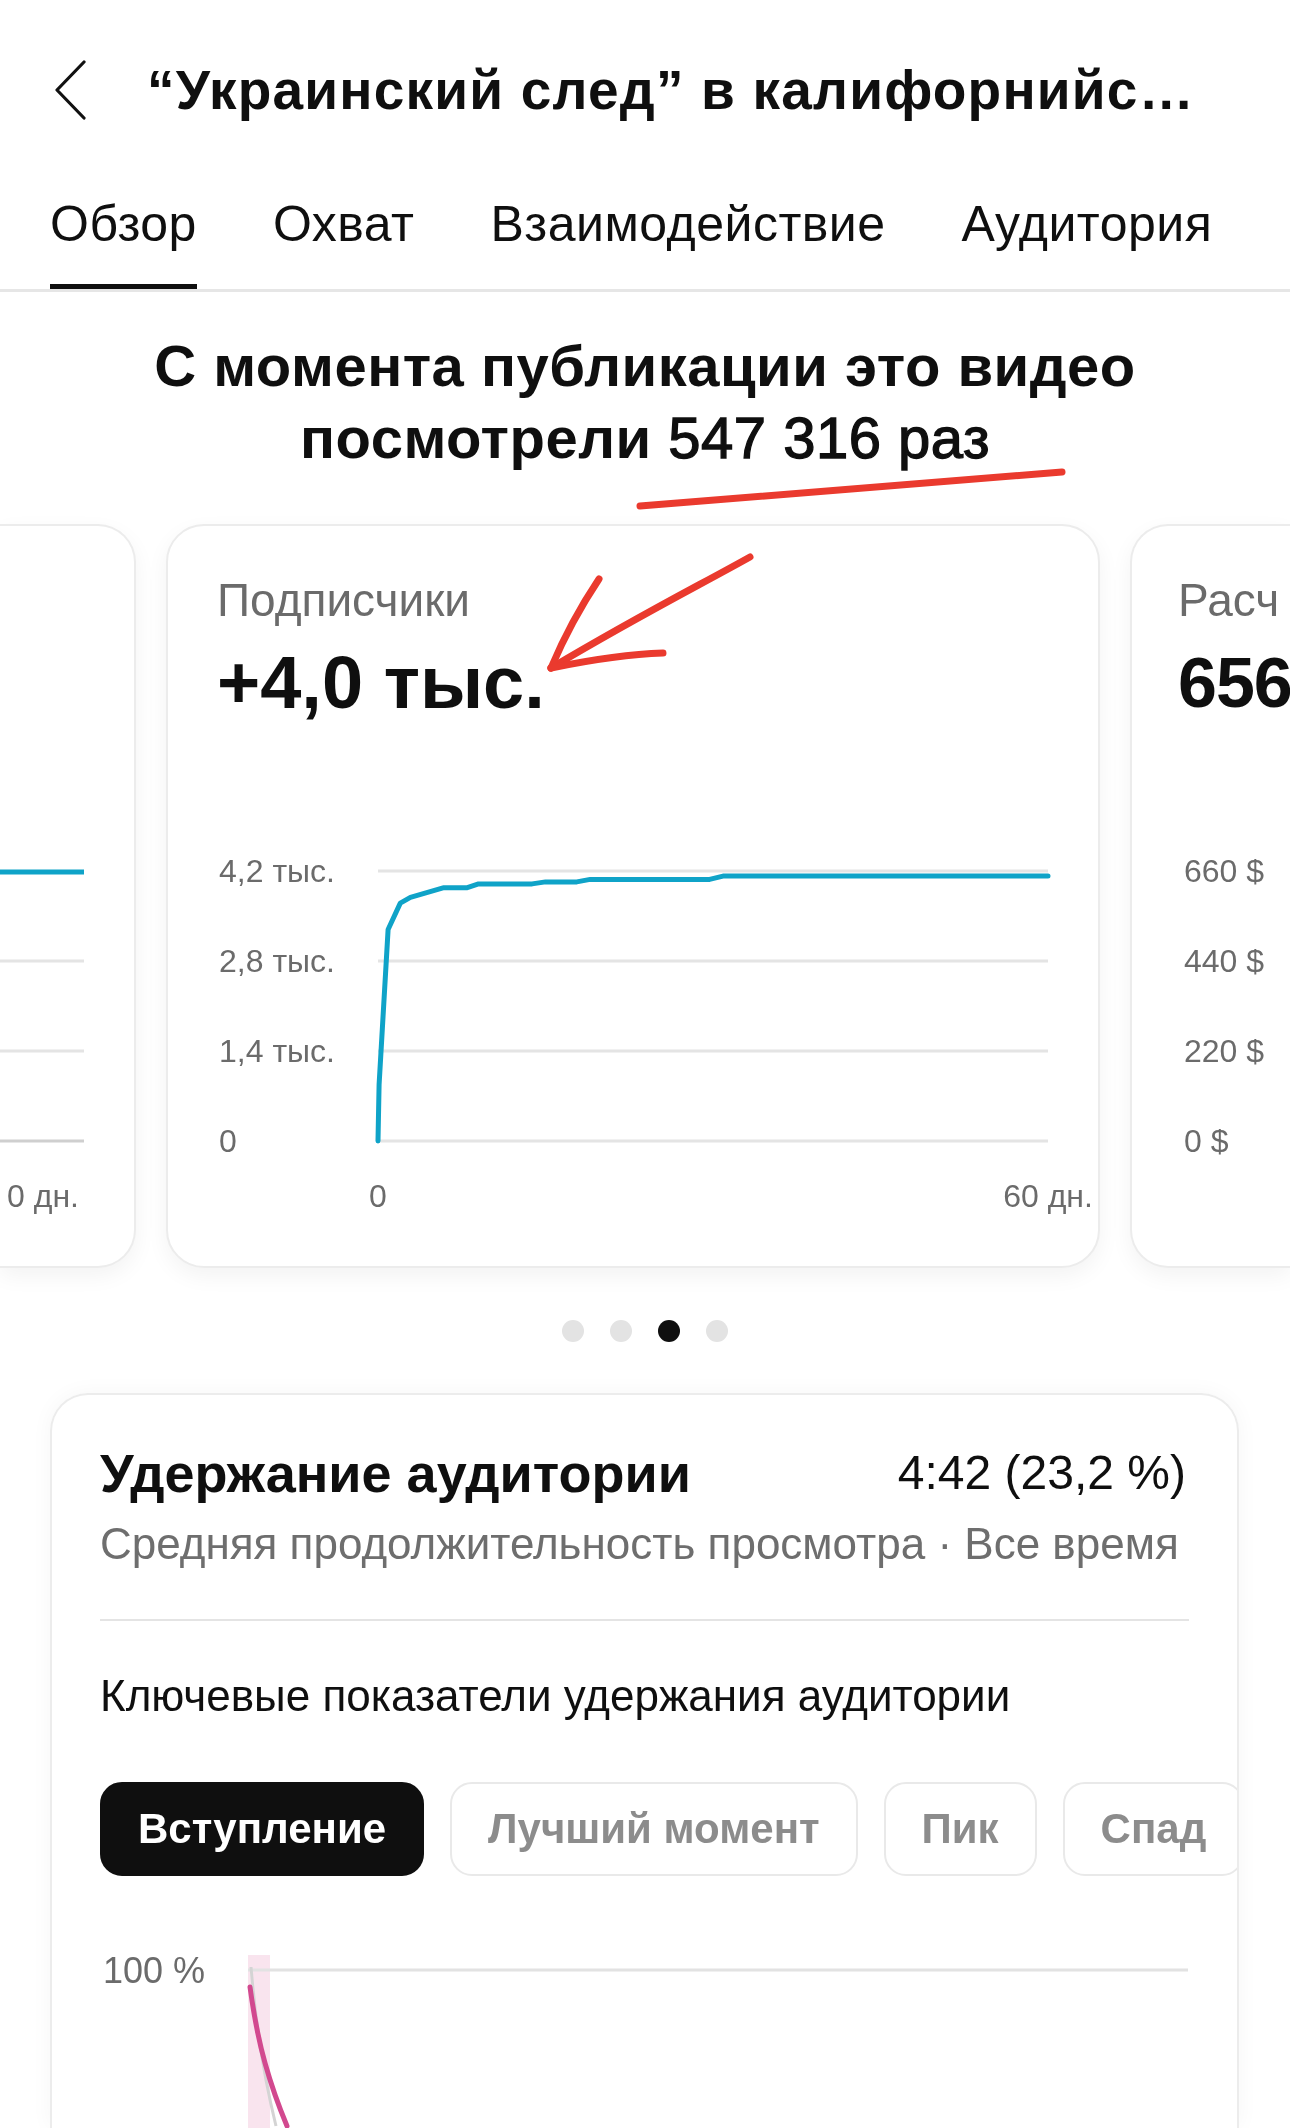  Describe the element at coordinates (381, 683) in the screenshot. I see `metric-value: +4,0 тыс.` at that location.